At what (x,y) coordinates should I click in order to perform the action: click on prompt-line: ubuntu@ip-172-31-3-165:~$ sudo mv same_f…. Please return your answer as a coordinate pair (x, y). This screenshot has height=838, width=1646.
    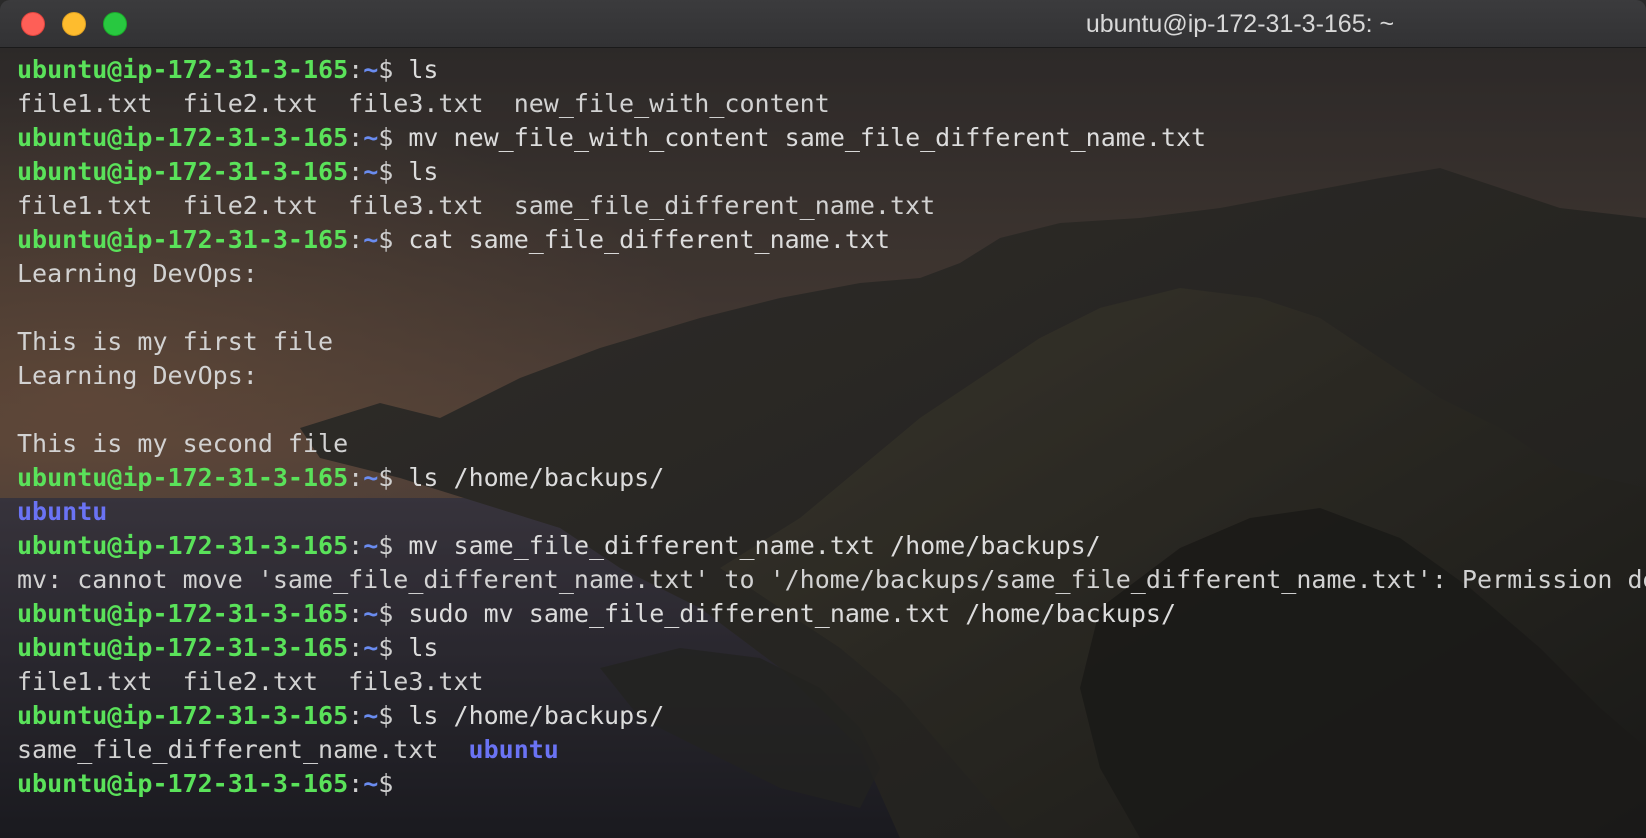
    Looking at the image, I should click on (831, 614).